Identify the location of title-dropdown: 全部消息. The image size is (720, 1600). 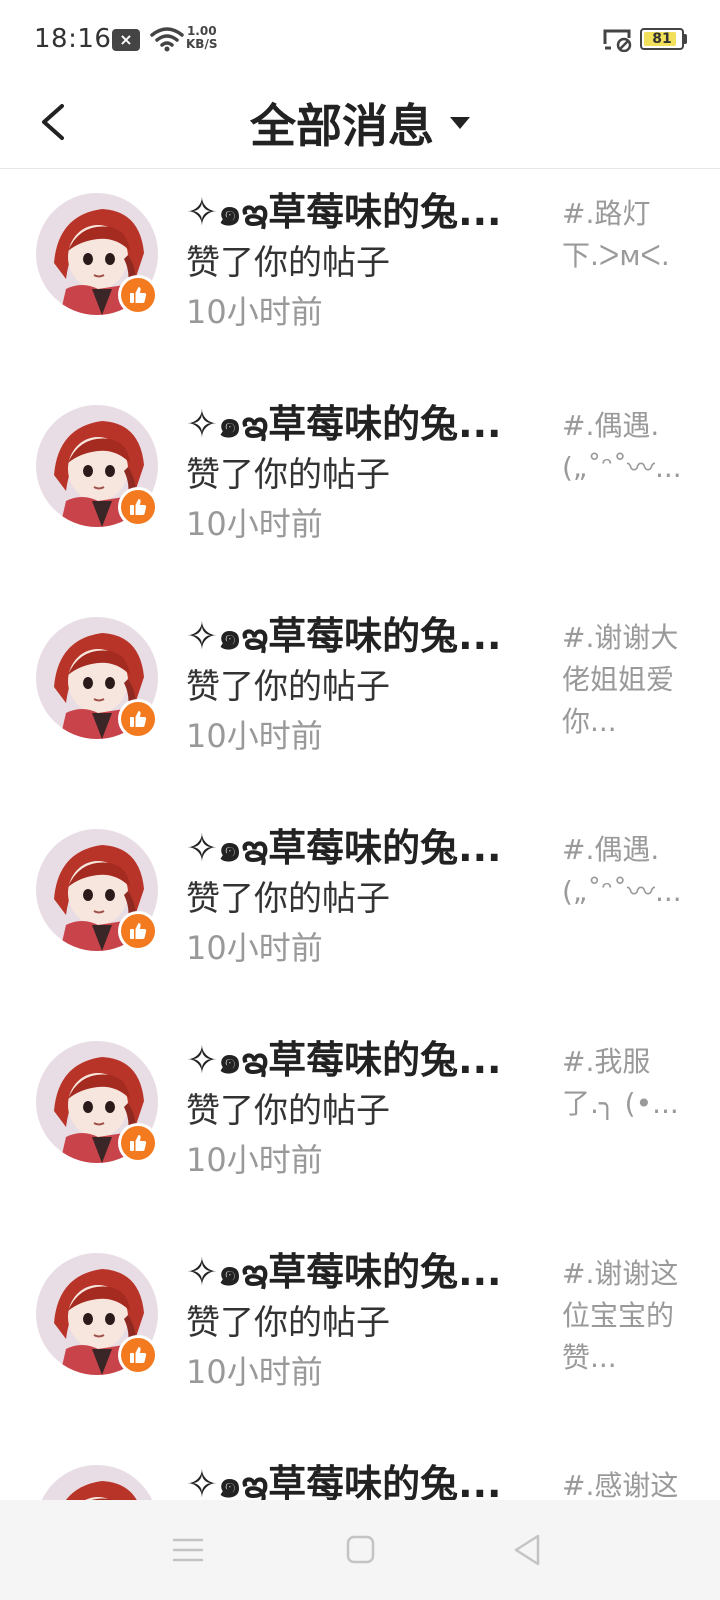
(360, 123).